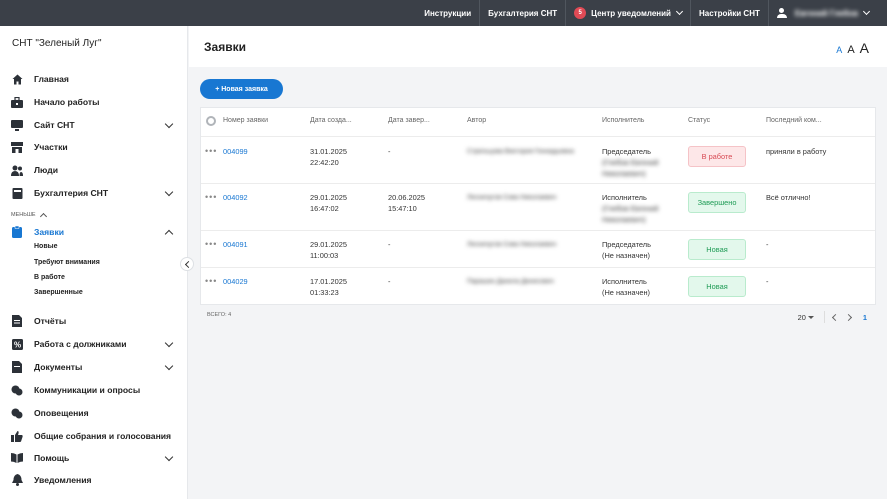 This screenshot has width=887, height=499. I want to click on thumbs-up-icon, so click(17, 436).